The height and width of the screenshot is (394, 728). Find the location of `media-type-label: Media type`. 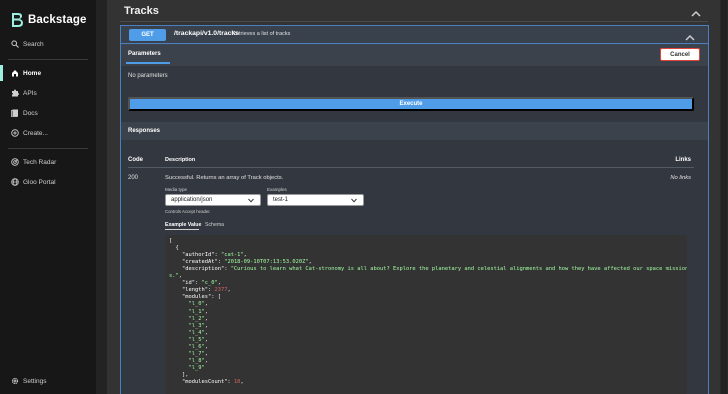

media-type-label: Media type is located at coordinates (176, 189).